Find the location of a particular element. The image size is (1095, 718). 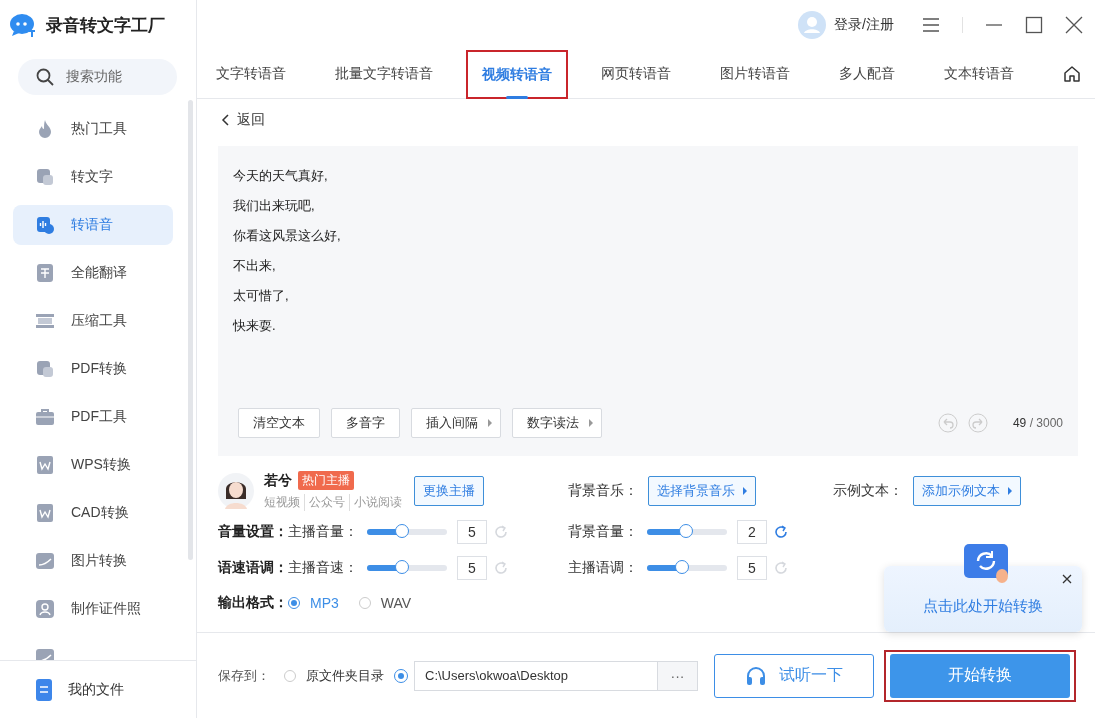

path-field: C:\Users\okwoa\Desktop ··· is located at coordinates (556, 675).